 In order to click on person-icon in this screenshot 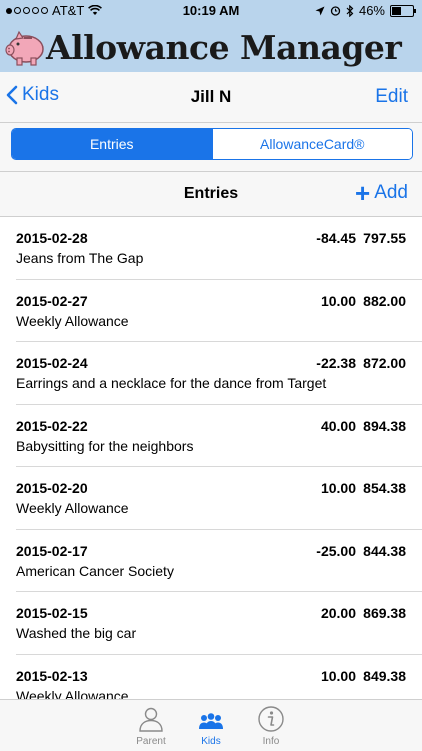, I will do `click(151, 719)`.